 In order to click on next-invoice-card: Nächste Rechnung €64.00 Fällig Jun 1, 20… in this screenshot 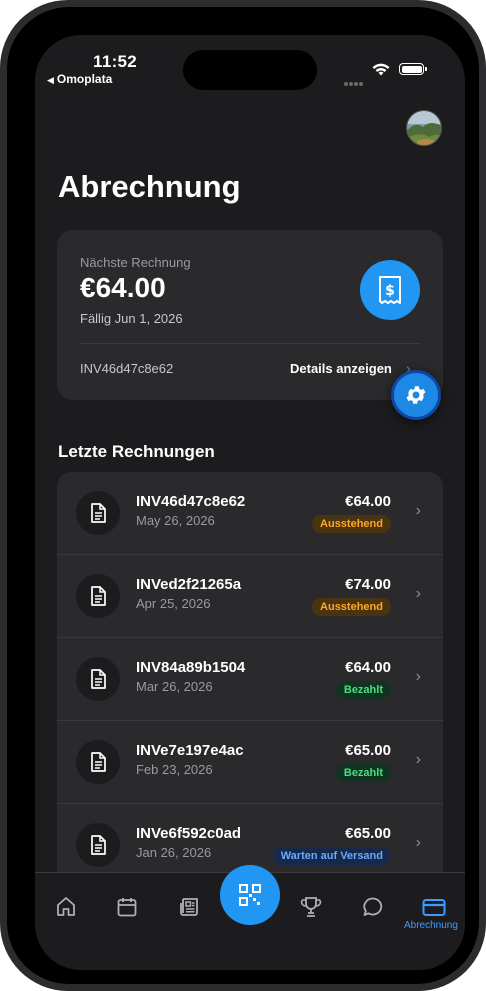, I will do `click(250, 315)`.